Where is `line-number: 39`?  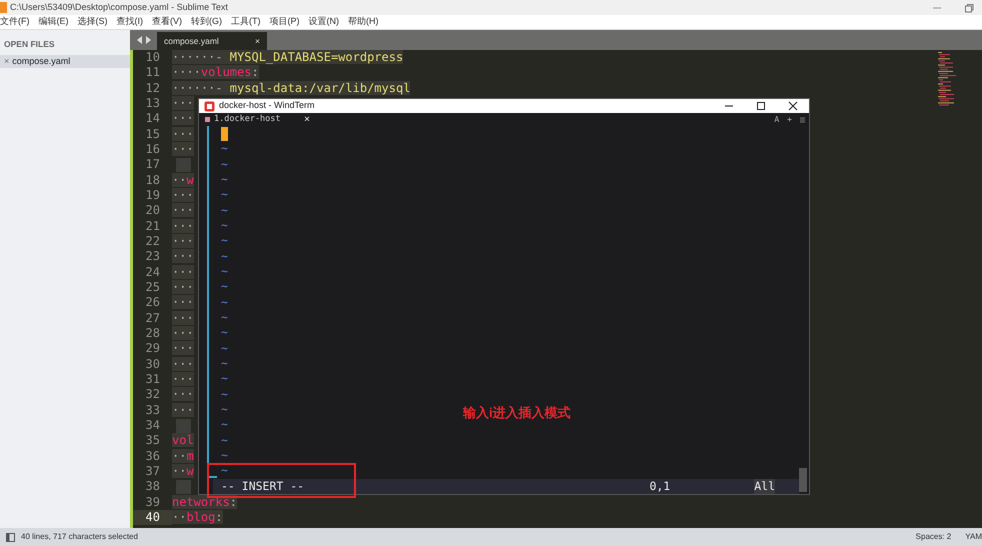
line-number: 39 is located at coordinates (152, 502).